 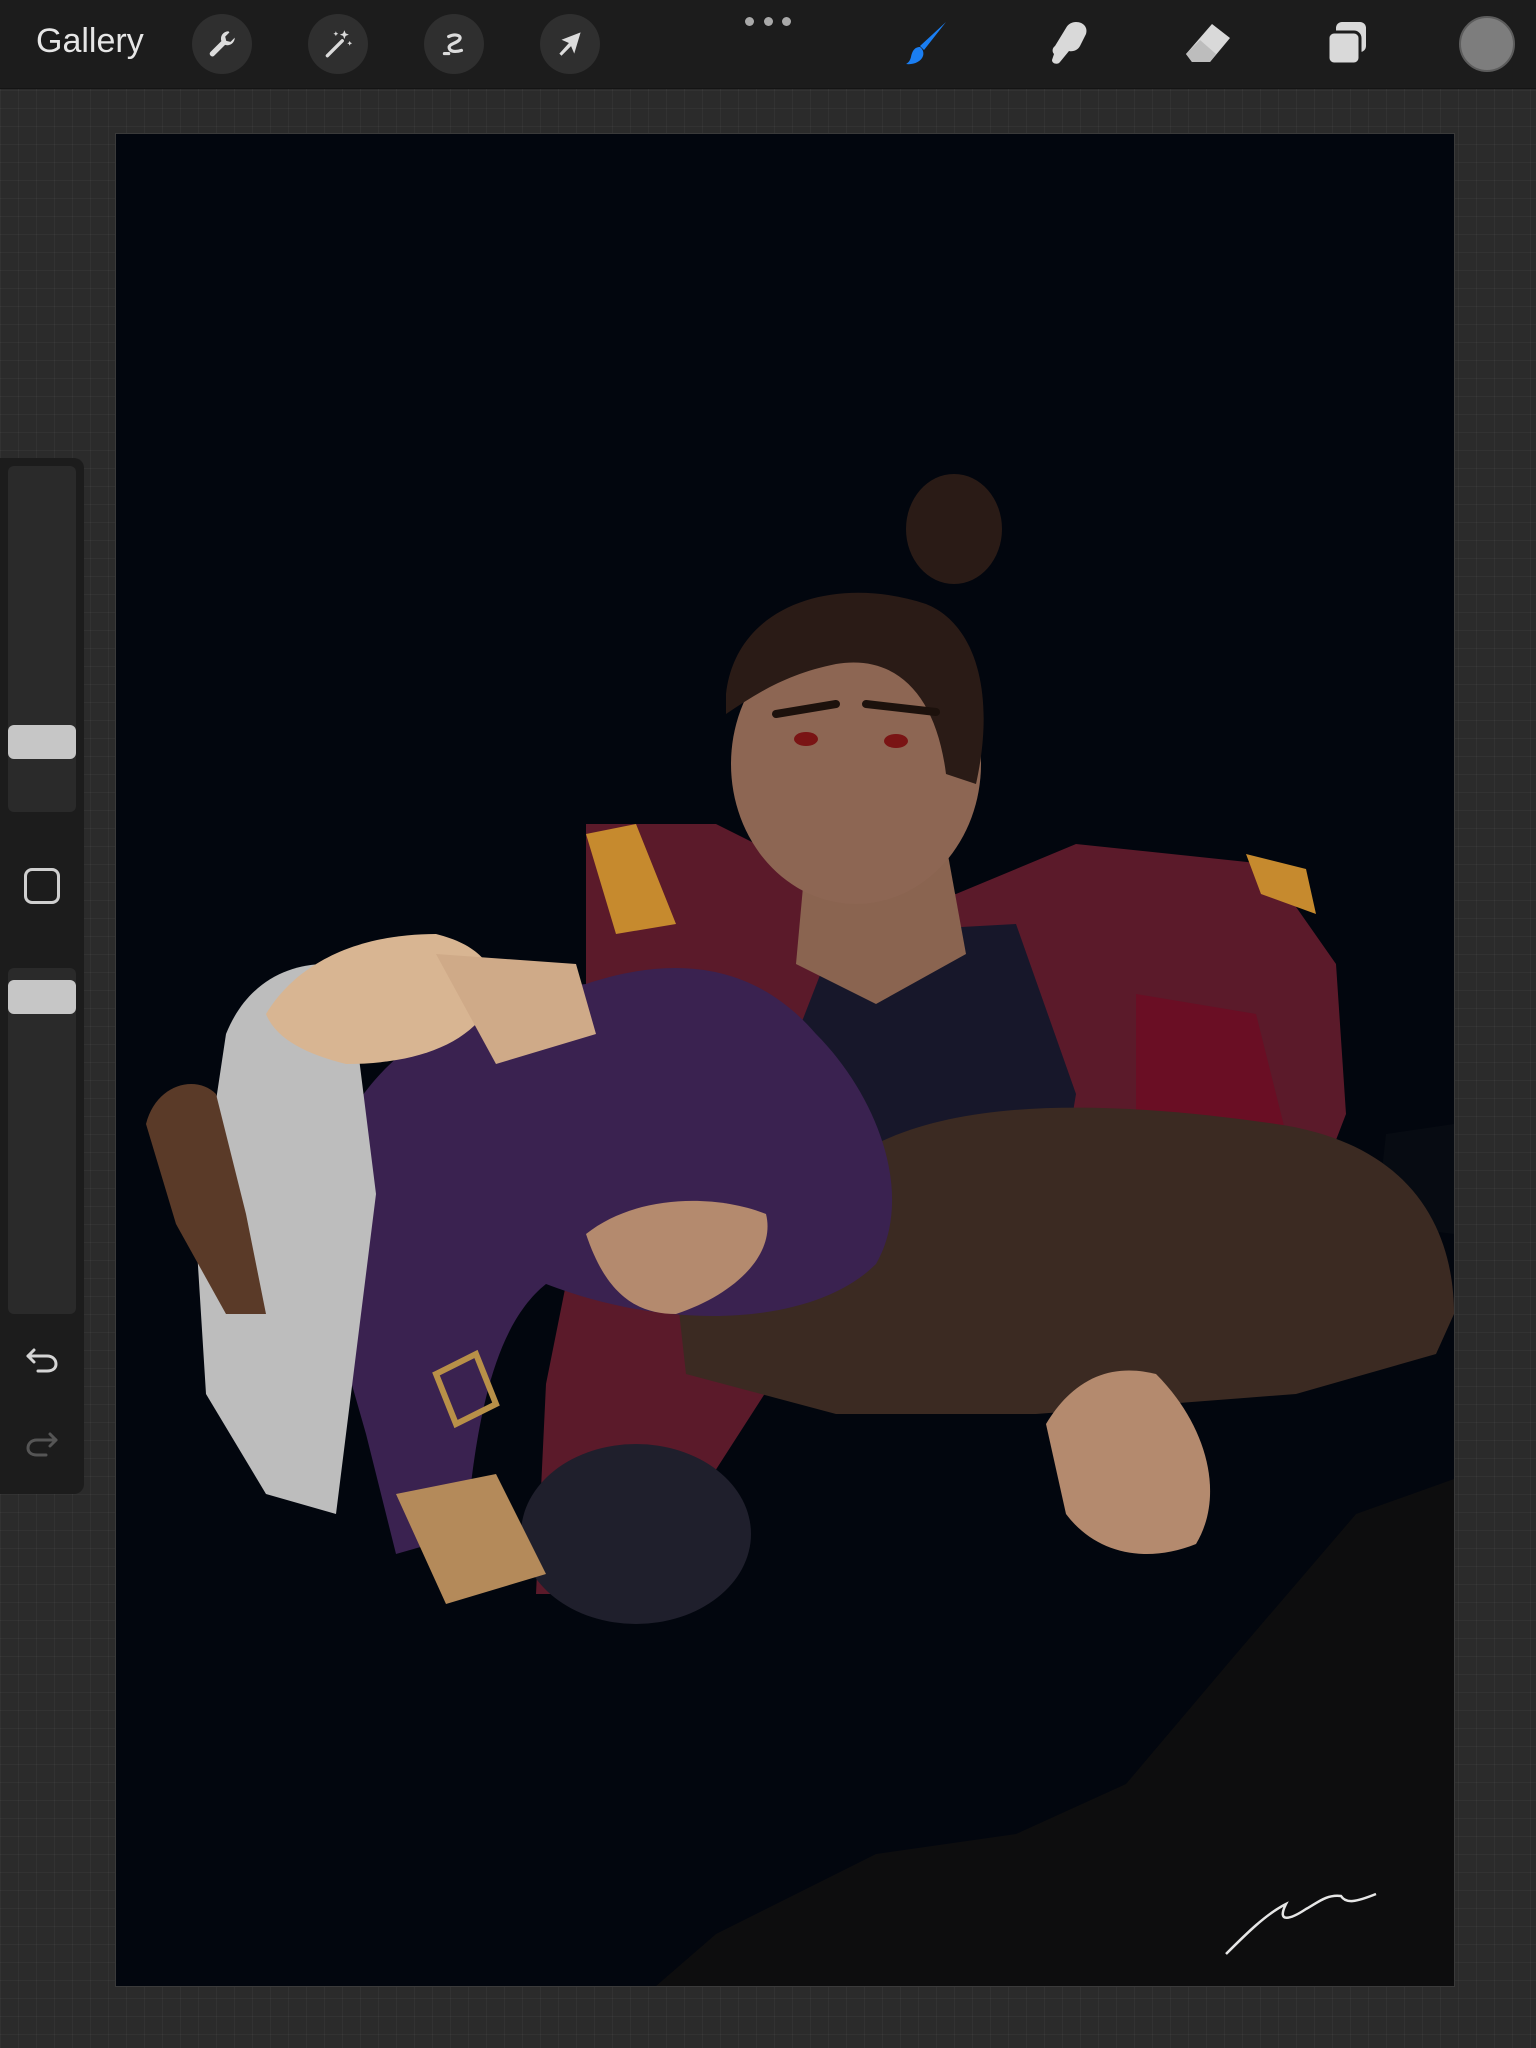 I want to click on layers-button, so click(x=1348, y=44).